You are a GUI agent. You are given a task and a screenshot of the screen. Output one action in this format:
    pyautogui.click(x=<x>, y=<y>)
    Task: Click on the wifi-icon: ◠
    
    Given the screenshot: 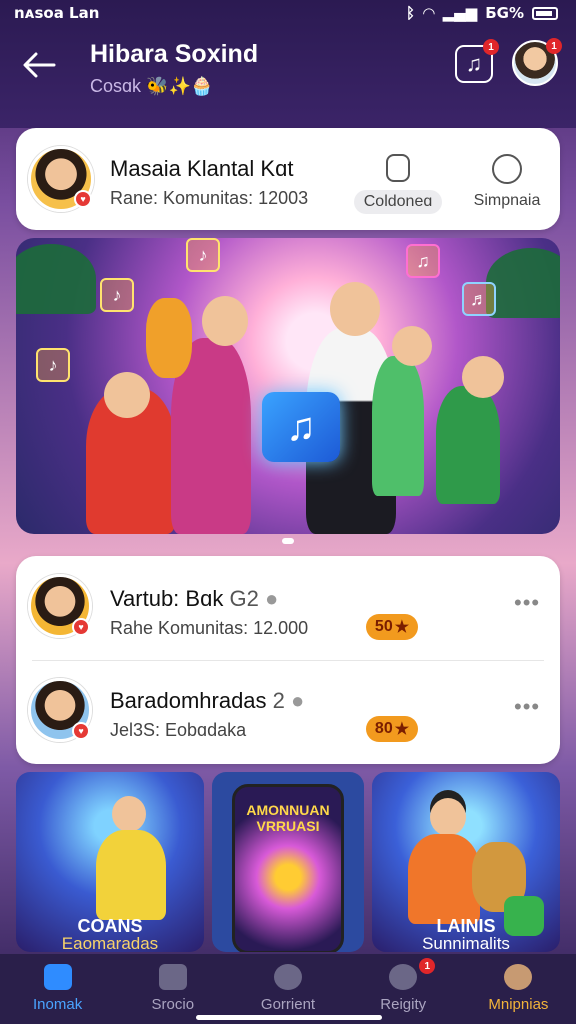 What is the action you would take?
    pyautogui.click(x=429, y=13)
    